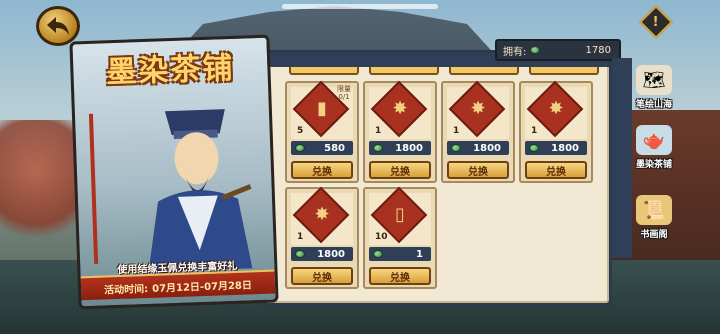  I want to click on tab-tea-shop: 🫖 墨染茶铺, so click(654, 142).